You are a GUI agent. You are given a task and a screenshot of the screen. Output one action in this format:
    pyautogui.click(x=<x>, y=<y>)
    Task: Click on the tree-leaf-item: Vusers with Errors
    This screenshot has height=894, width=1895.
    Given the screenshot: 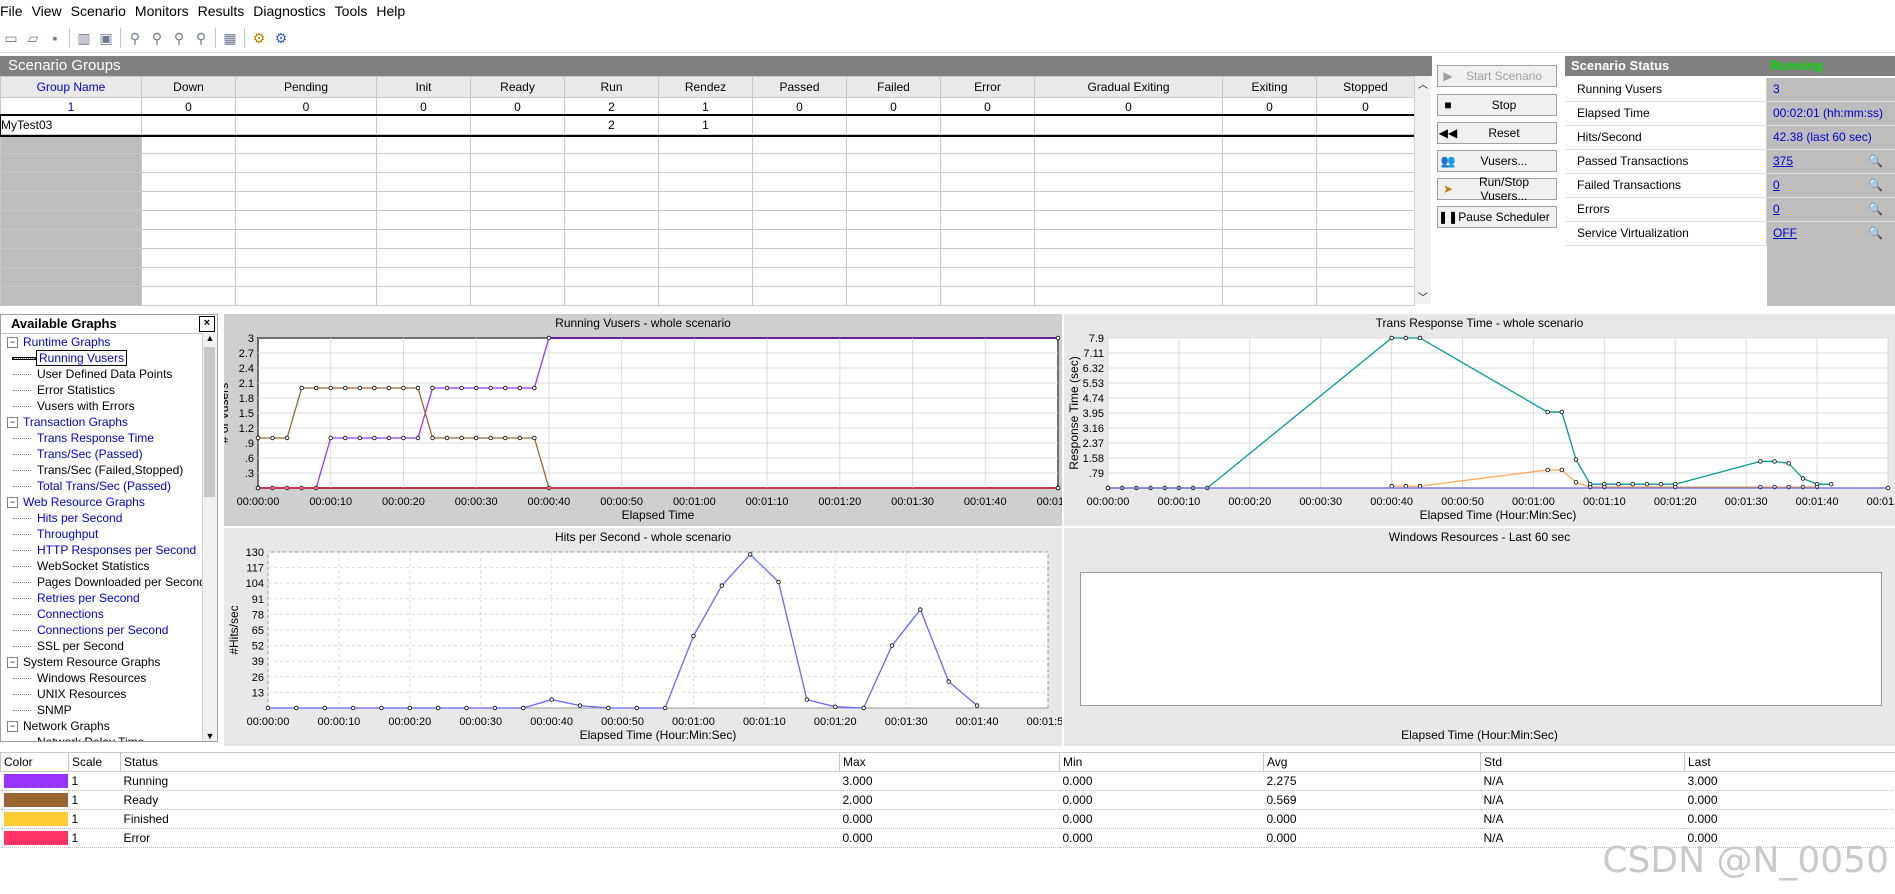 What is the action you would take?
    pyautogui.click(x=109, y=406)
    